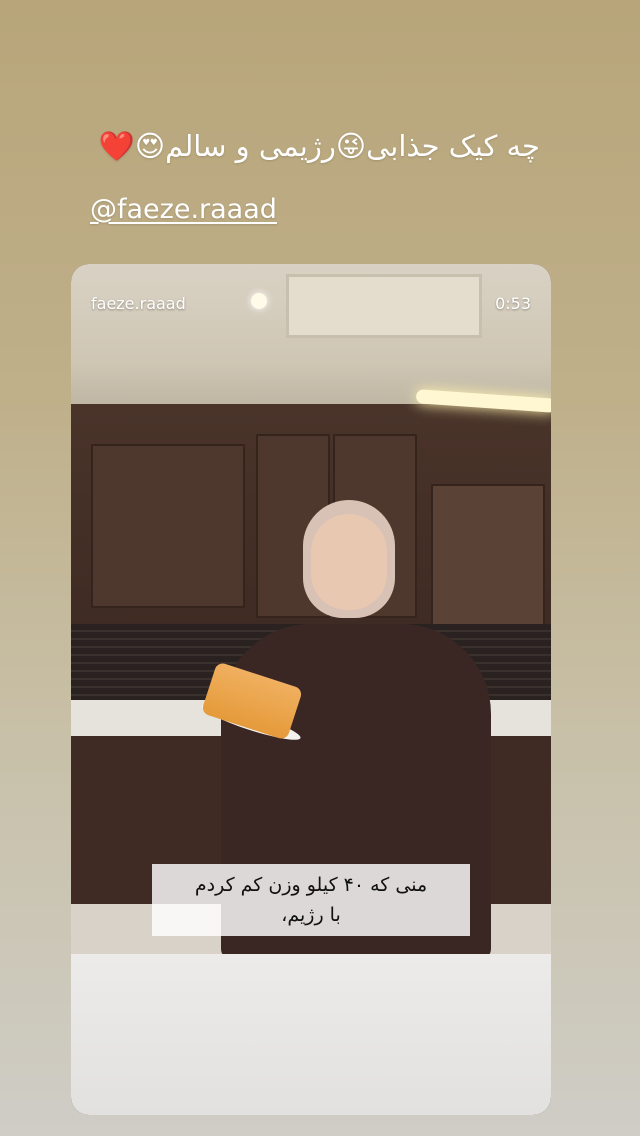 The height and width of the screenshot is (1136, 640). I want to click on person-face, so click(349, 562).